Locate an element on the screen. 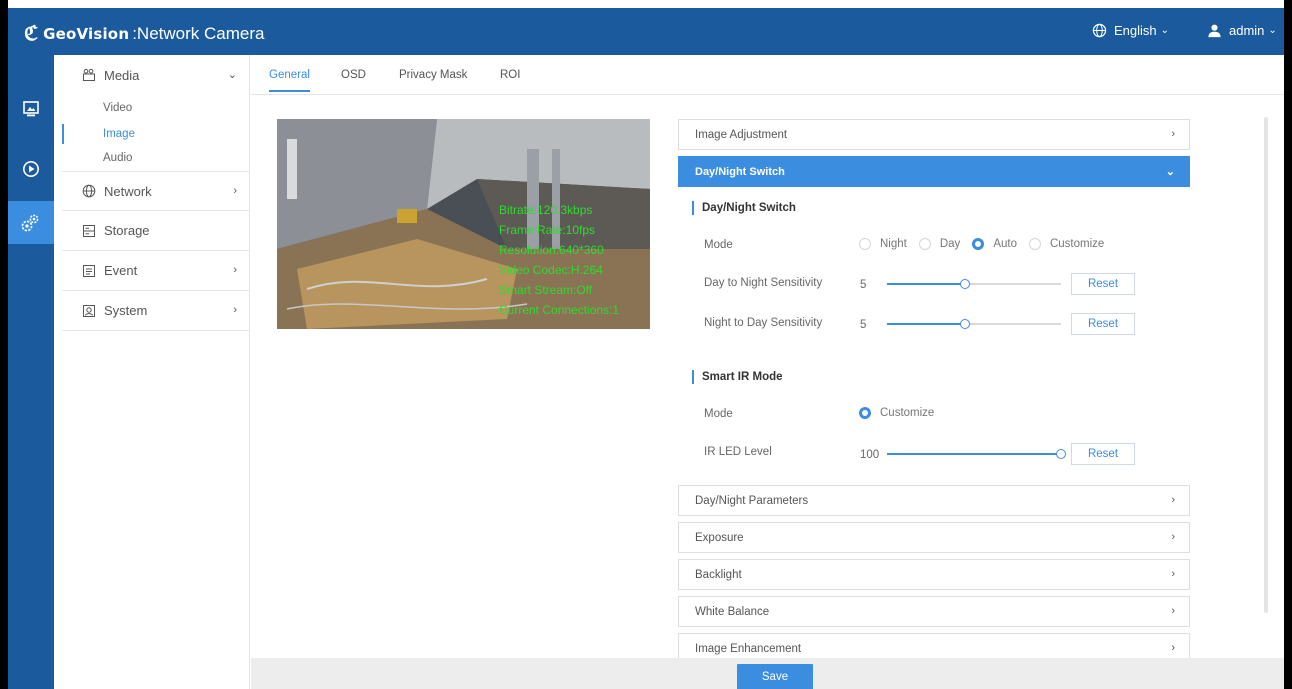 This screenshot has height=689, width=1292. save-button: Save is located at coordinates (775, 676).